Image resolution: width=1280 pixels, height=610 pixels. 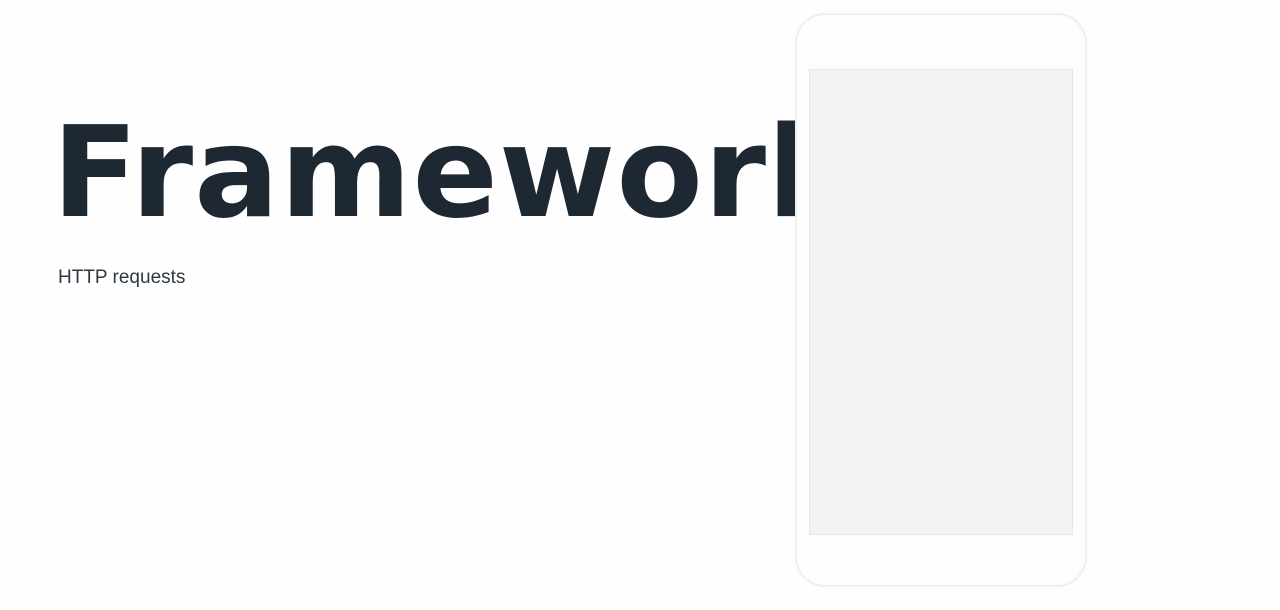 I want to click on slide-subtitle: HTTP requests, so click(x=122, y=277).